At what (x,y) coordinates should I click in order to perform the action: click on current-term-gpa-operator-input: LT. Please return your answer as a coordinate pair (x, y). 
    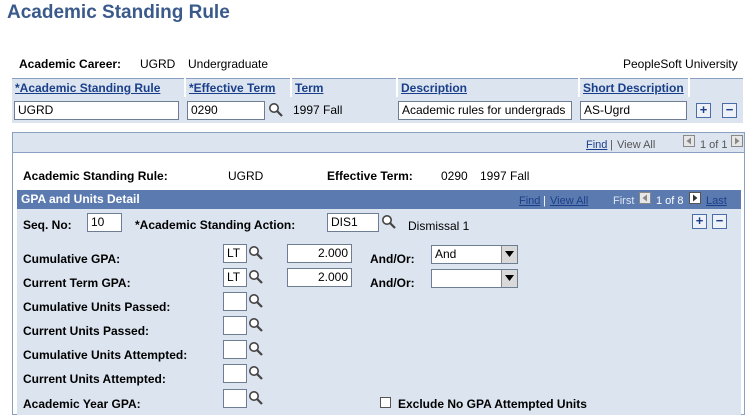
    Looking at the image, I should click on (235, 277).